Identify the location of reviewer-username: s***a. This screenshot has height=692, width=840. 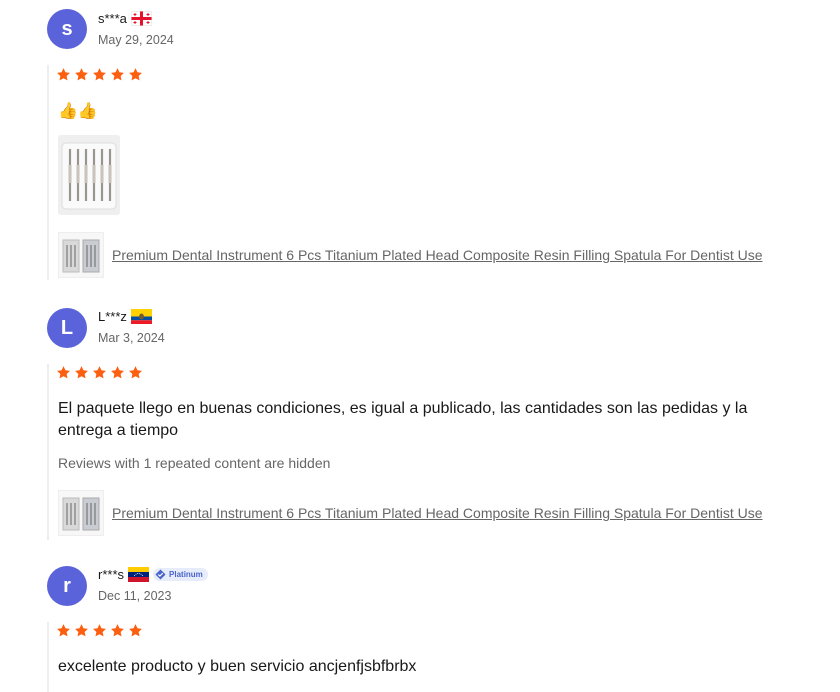
(112, 18).